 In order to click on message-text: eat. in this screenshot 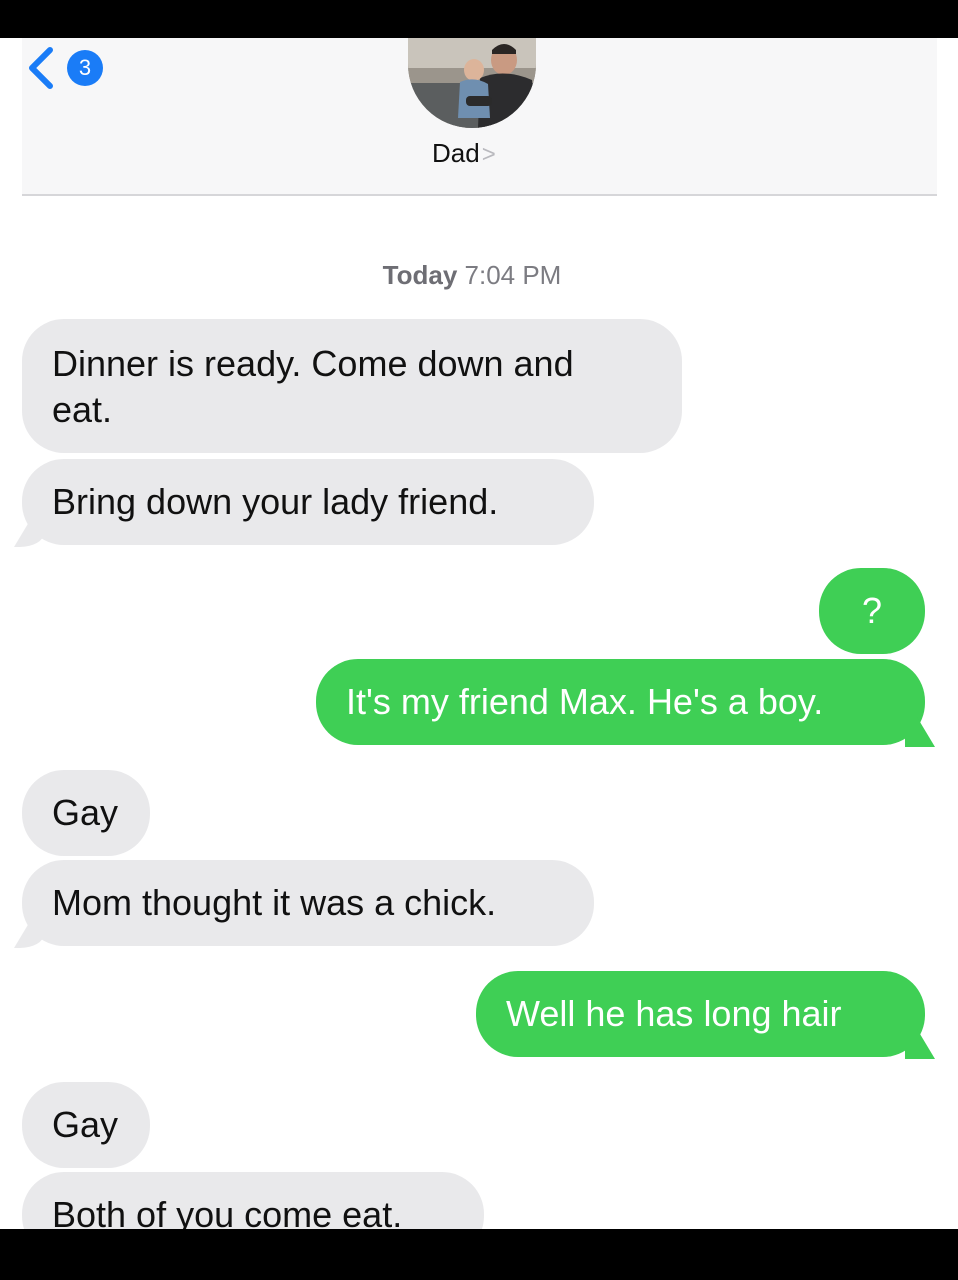, I will do `click(82, 409)`.